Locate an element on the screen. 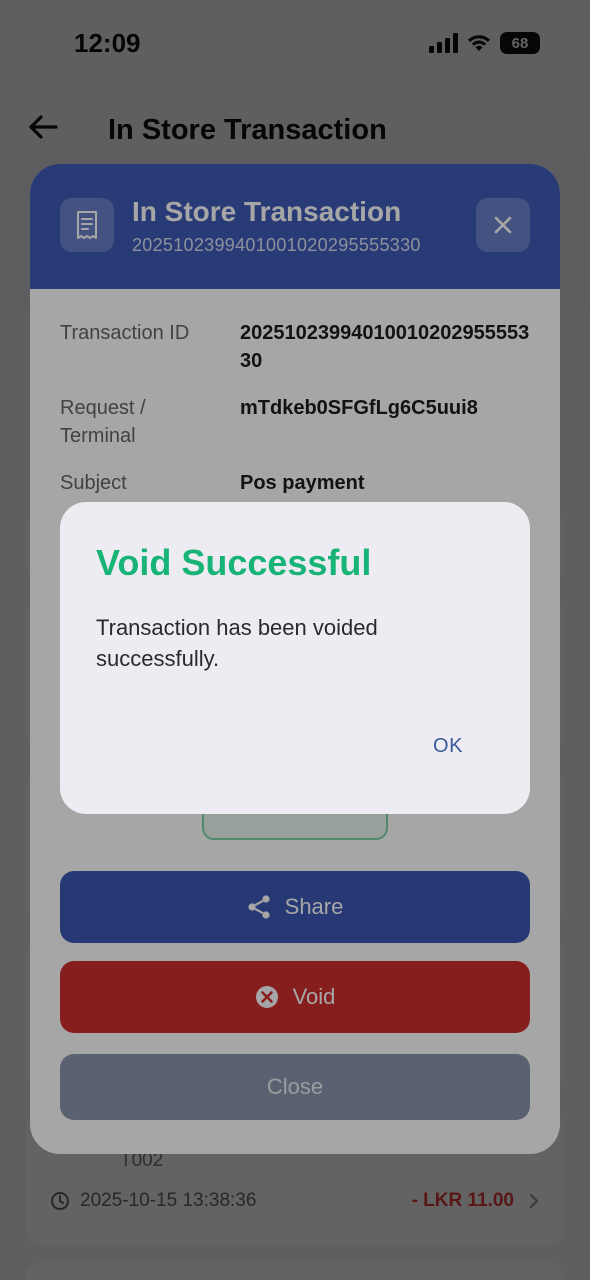 The width and height of the screenshot is (590, 1280). dialog-title: Void Successful is located at coordinates (234, 562).